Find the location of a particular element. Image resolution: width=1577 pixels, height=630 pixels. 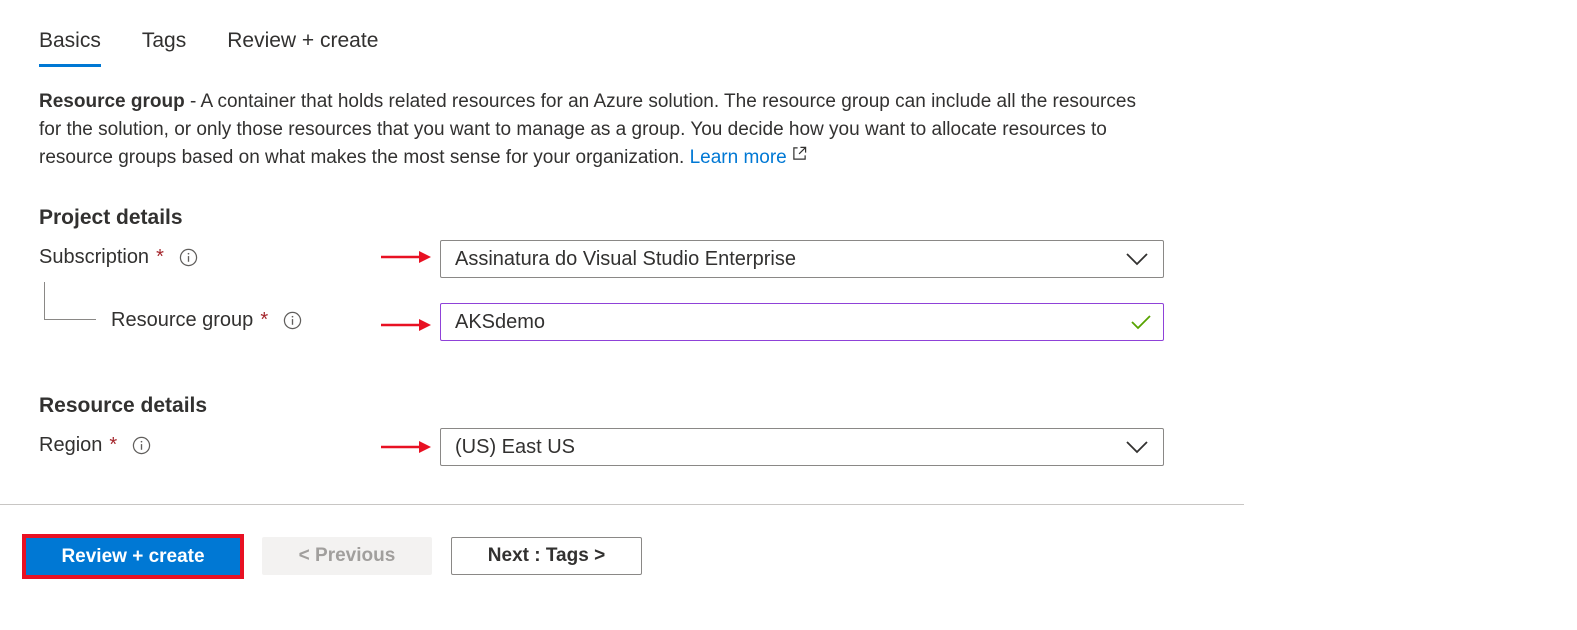

subscription-dropdown: Assinatura do Visual Studio Enterprise is located at coordinates (802, 259).